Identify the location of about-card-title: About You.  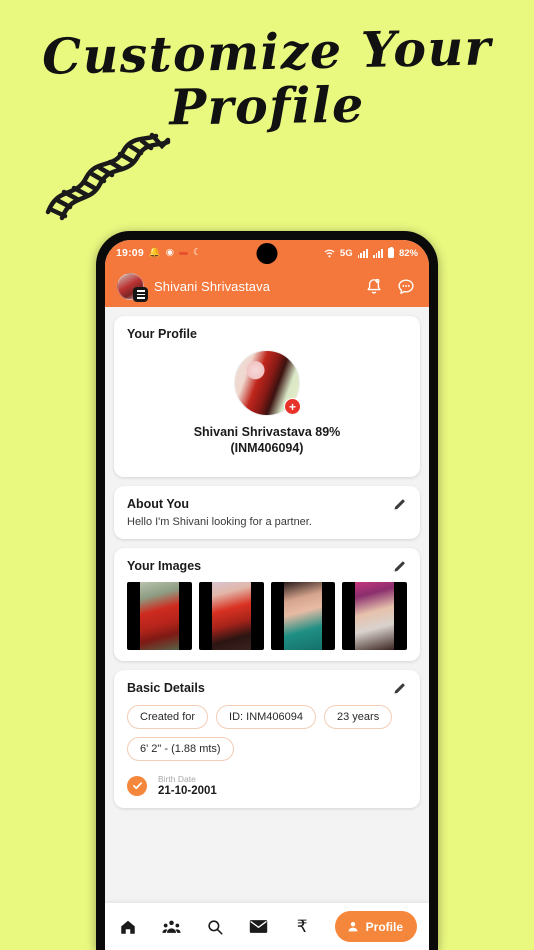
(158, 504).